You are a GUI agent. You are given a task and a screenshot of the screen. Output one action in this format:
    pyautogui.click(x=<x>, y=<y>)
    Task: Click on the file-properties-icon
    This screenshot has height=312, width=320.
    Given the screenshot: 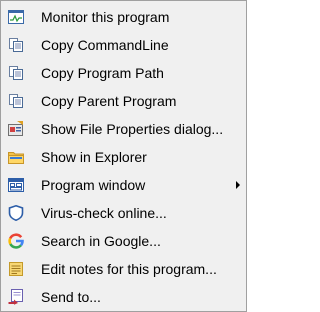 What is the action you would take?
    pyautogui.click(x=16, y=129)
    